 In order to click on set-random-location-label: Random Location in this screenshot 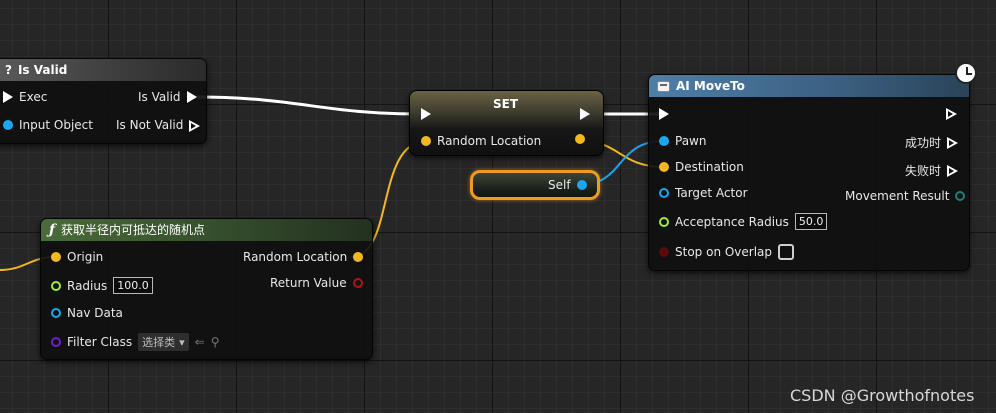, I will do `click(489, 141)`.